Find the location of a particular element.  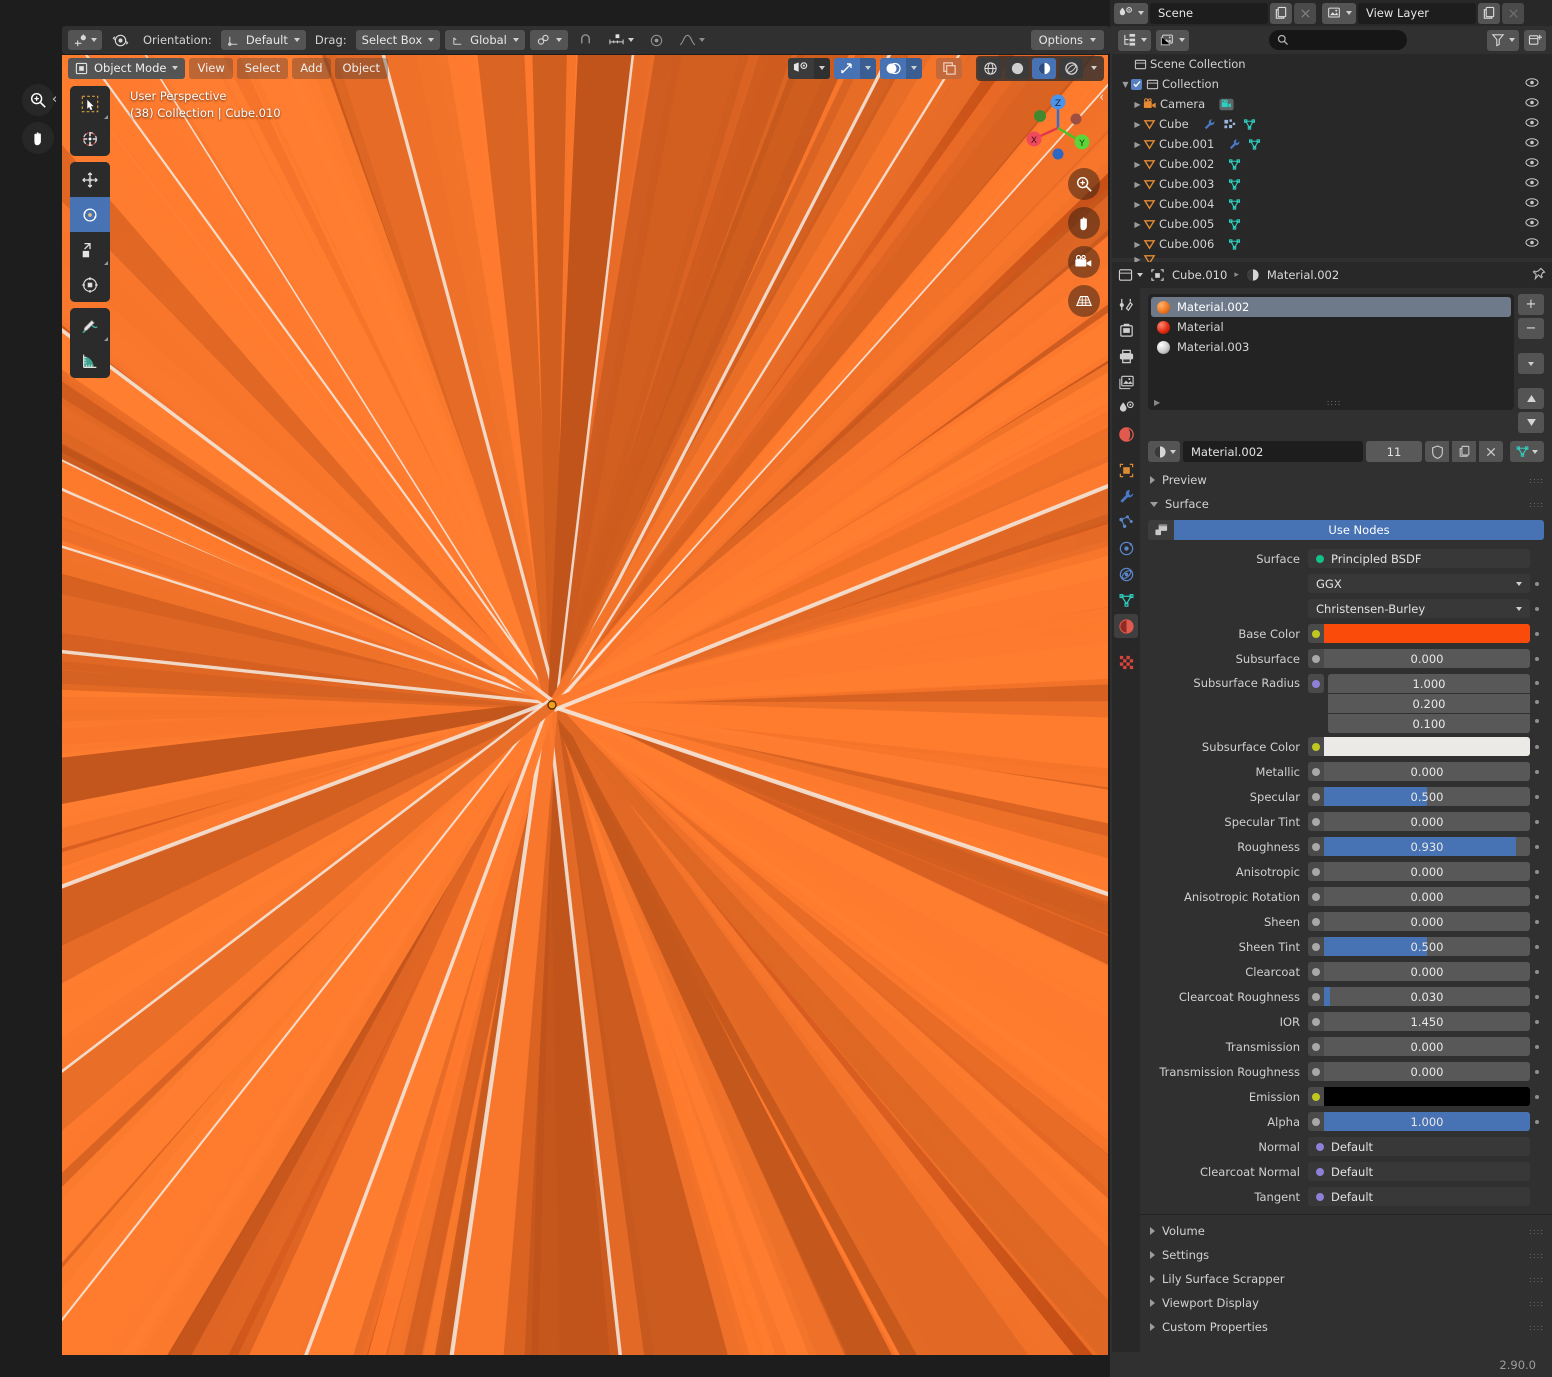

drag-dropdown: Select Box is located at coordinates (398, 40).